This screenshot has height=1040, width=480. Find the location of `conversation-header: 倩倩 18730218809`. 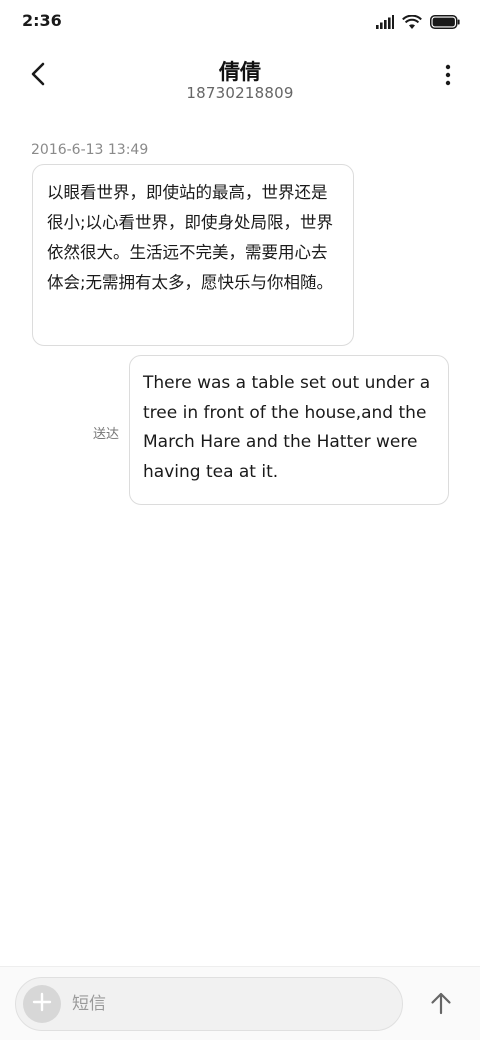

conversation-header: 倩倩 18730218809 is located at coordinates (240, 79).